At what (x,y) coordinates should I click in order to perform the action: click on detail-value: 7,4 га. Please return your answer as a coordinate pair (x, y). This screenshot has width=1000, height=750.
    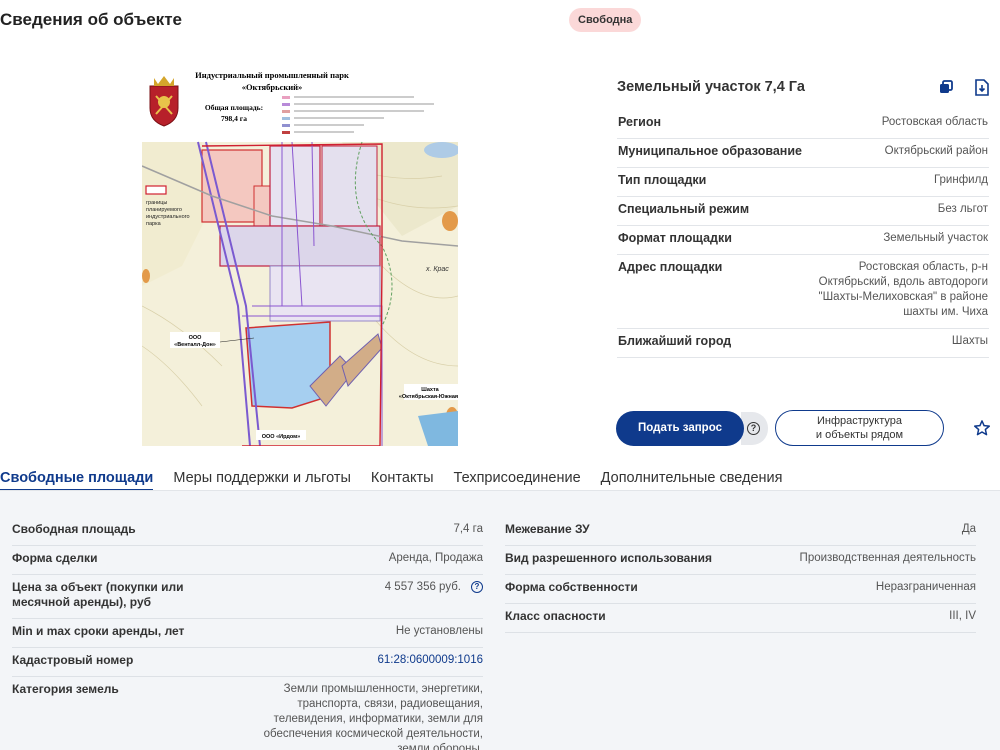
    Looking at the image, I should click on (468, 529).